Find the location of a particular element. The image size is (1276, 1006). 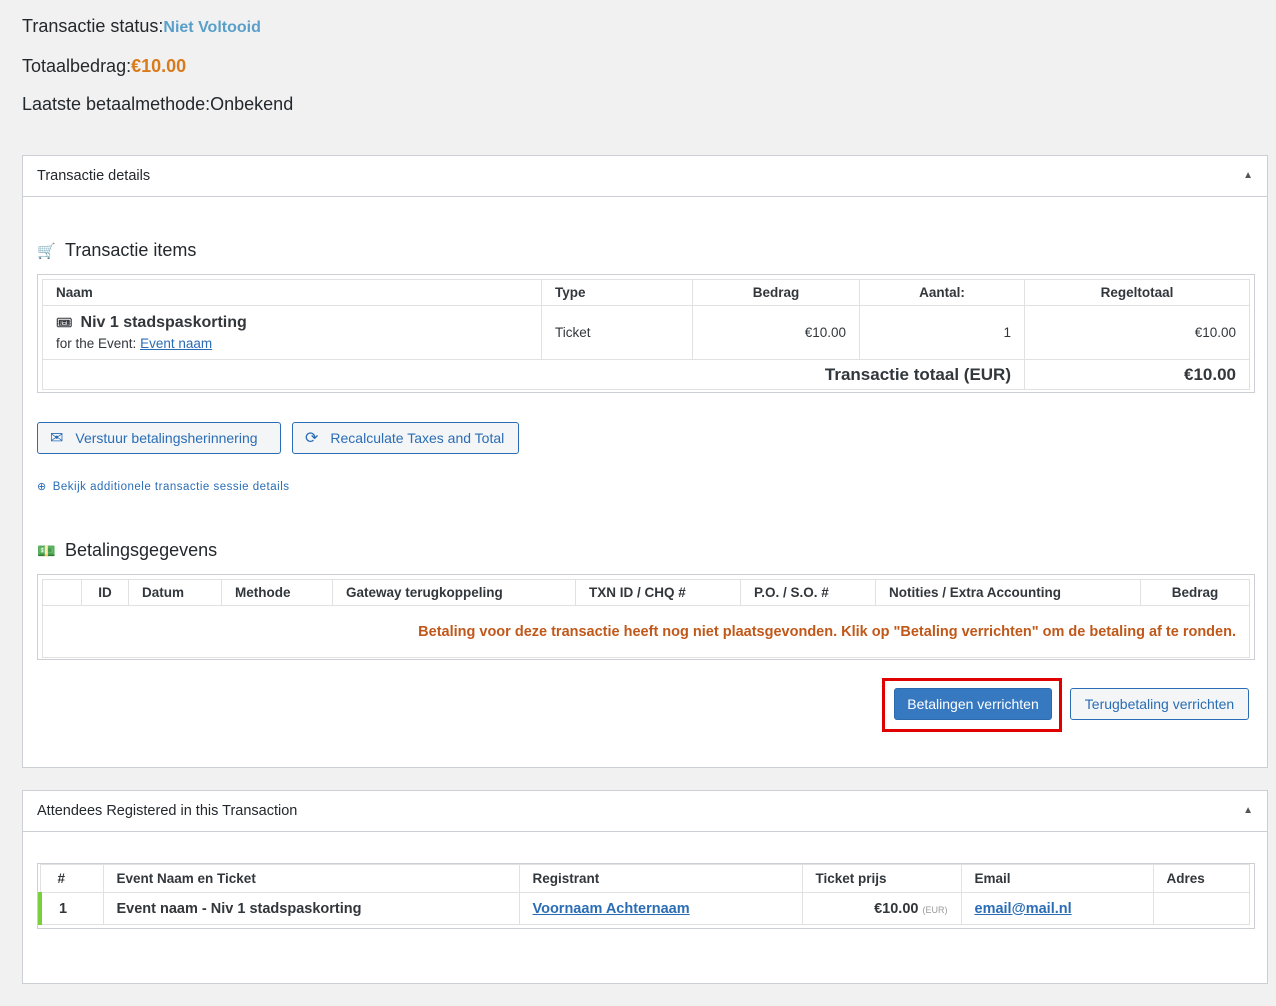

recalculate-label: Recalculate Taxes and Total is located at coordinates (417, 438).